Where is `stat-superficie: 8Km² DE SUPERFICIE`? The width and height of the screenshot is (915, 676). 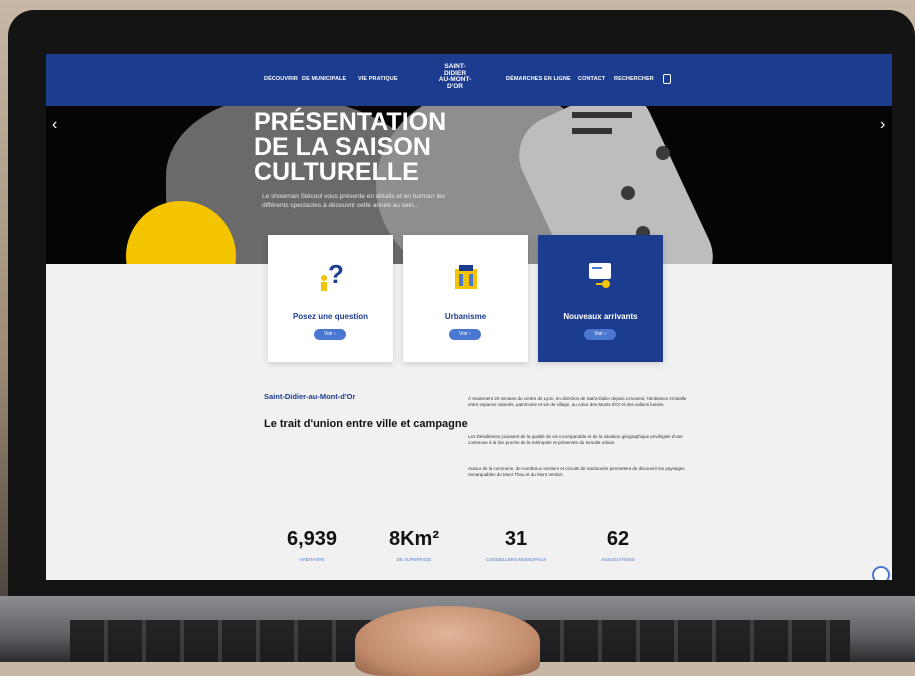 stat-superficie: 8Km² DE SUPERFICIE is located at coordinates (414, 545).